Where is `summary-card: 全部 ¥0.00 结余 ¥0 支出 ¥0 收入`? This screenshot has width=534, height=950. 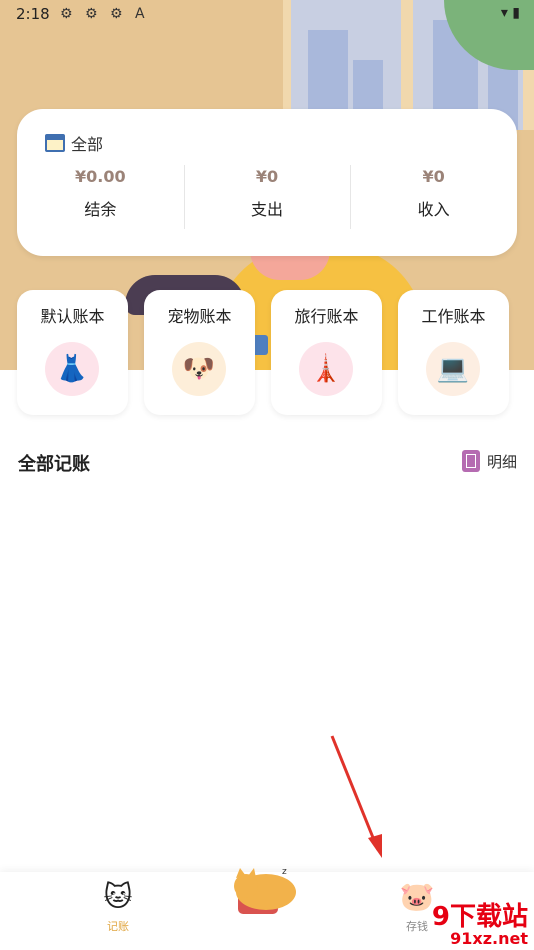 summary-card: 全部 ¥0.00 结余 ¥0 支出 ¥0 收入 is located at coordinates (267, 182).